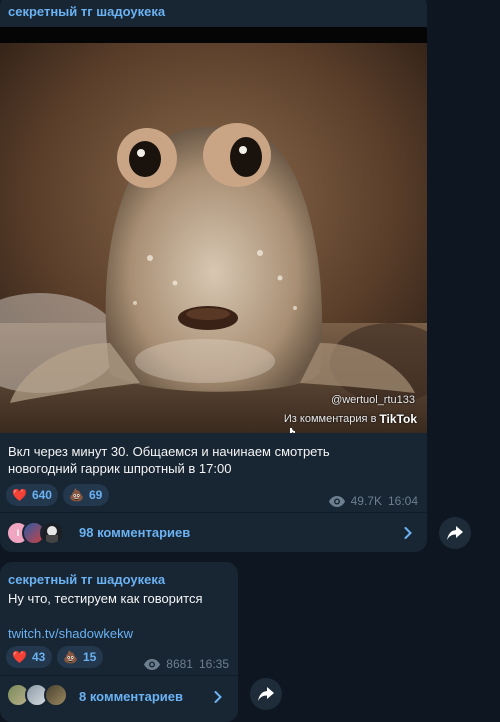  I want to click on views-count: 8681, so click(179, 664).